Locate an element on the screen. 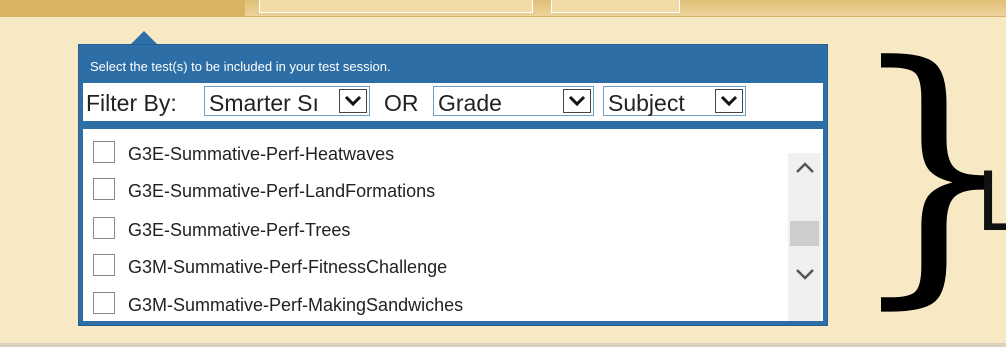 This screenshot has width=1006, height=347. filter-by-label: Filter By: is located at coordinates (131, 103).